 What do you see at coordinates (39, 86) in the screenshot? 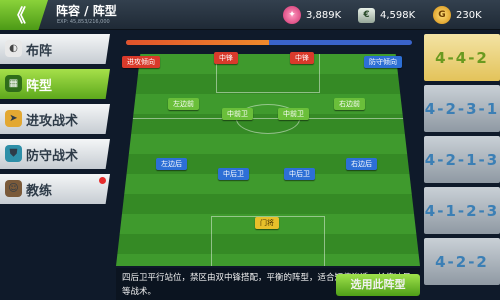
I see `sidebar-item-label: 阵型` at bounding box center [39, 86].